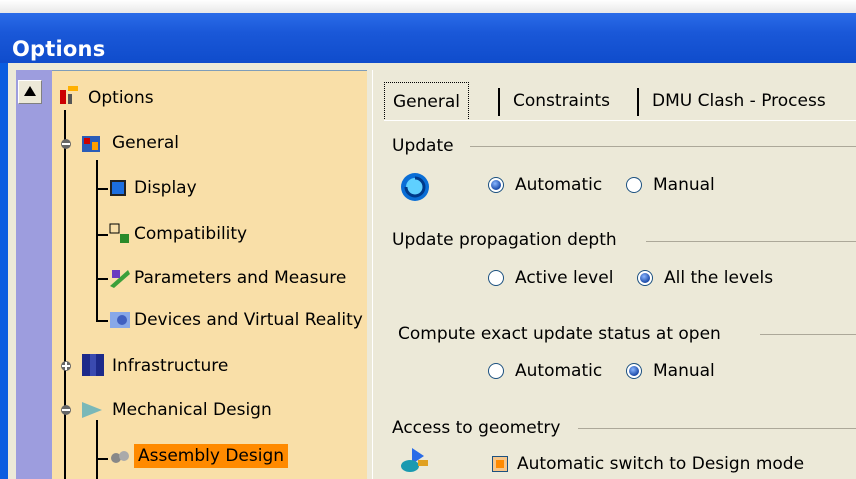 The width and height of the screenshot is (856, 479). Describe the element at coordinates (634, 185) in the screenshot. I see `update-manual-radio` at that location.